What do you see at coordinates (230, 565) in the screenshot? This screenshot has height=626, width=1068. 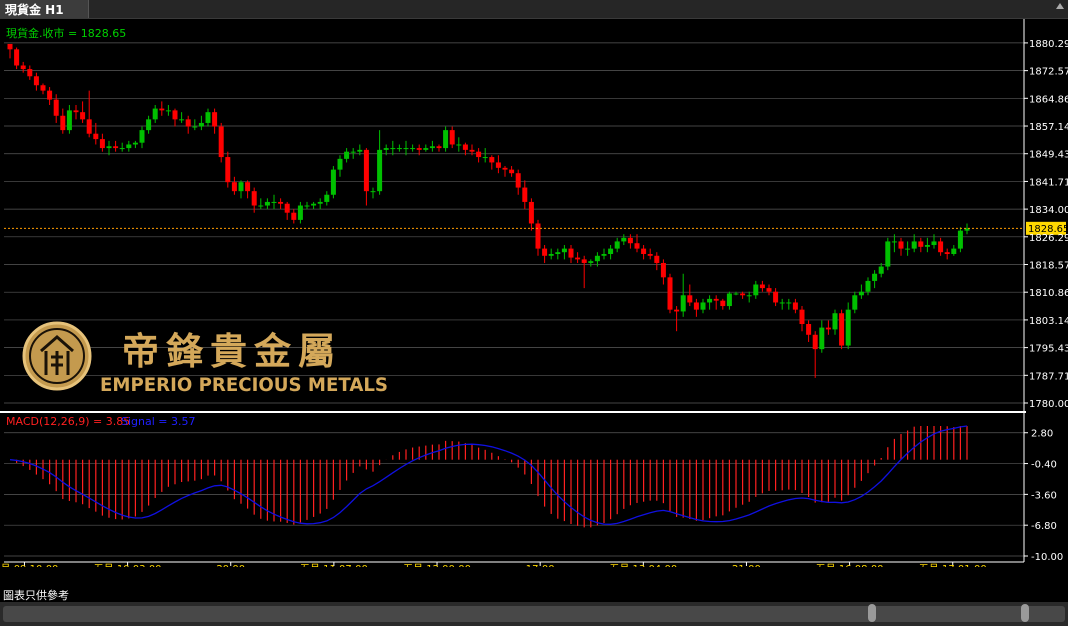 I see `x-tick-label: 20:00` at bounding box center [230, 565].